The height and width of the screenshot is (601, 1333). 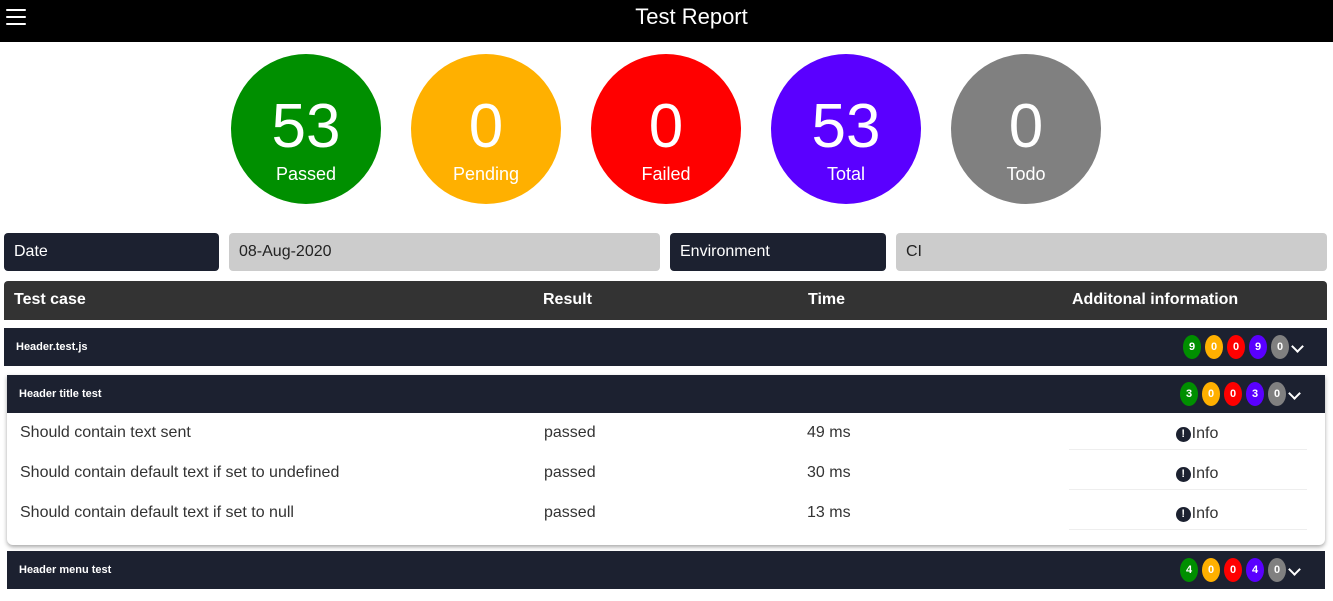 What do you see at coordinates (829, 472) in the screenshot?
I see `test-time: 30 ms` at bounding box center [829, 472].